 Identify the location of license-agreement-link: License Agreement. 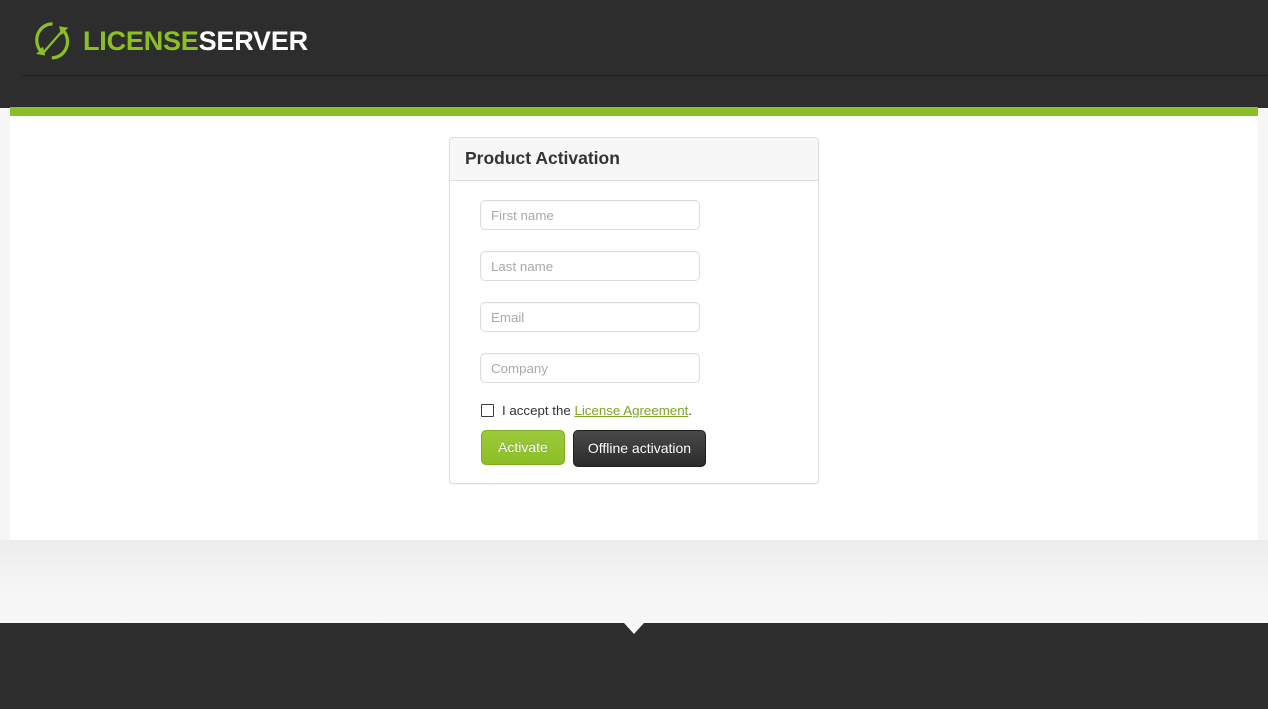
(631, 410).